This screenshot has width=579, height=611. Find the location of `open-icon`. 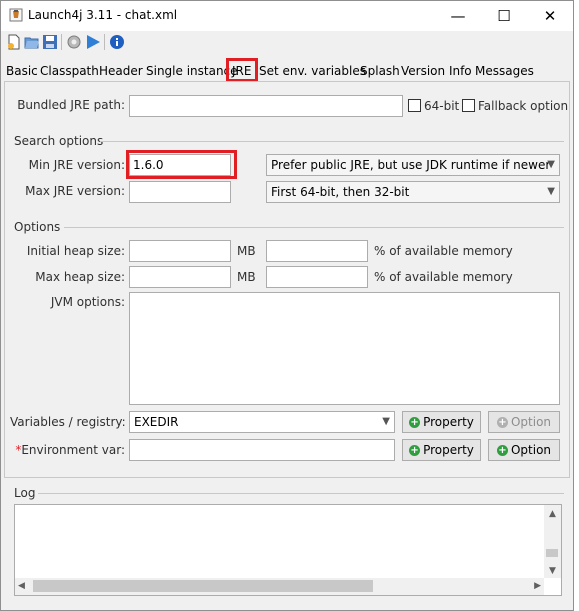

open-icon is located at coordinates (32, 42).